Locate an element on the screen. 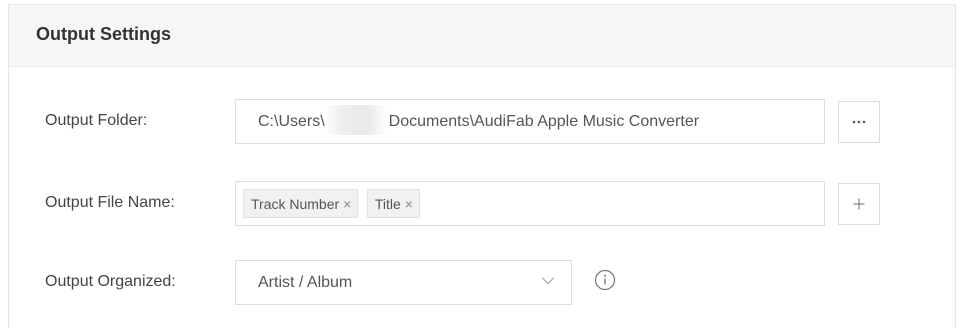 Image resolution: width=965 pixels, height=329 pixels. redacted-username is located at coordinates (355, 119).